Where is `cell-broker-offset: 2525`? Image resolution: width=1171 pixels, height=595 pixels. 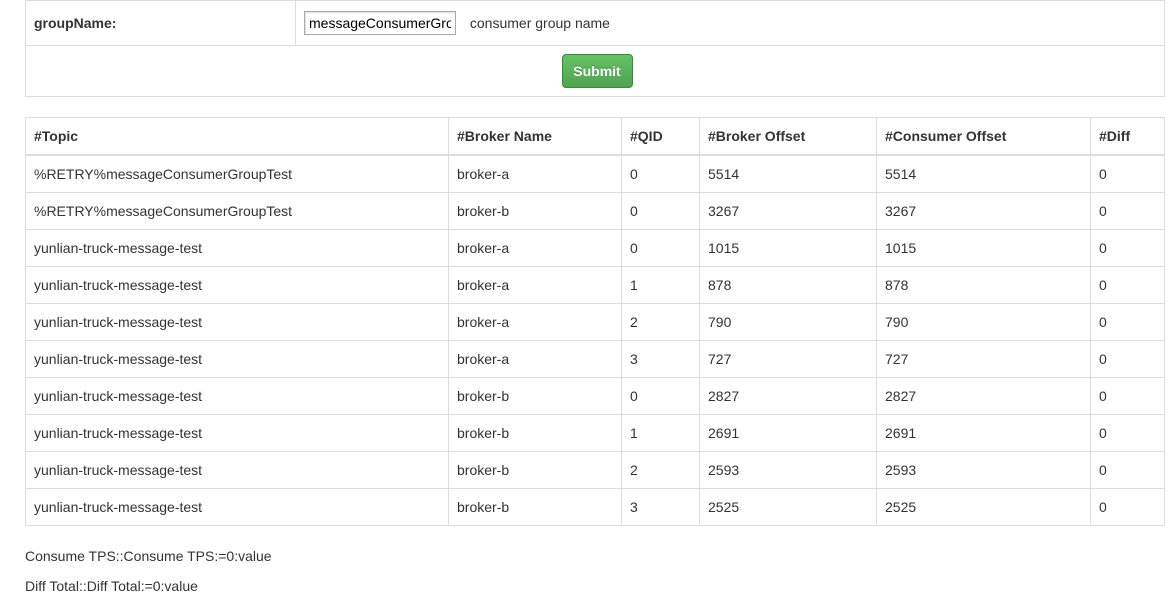 cell-broker-offset: 2525 is located at coordinates (788, 507).